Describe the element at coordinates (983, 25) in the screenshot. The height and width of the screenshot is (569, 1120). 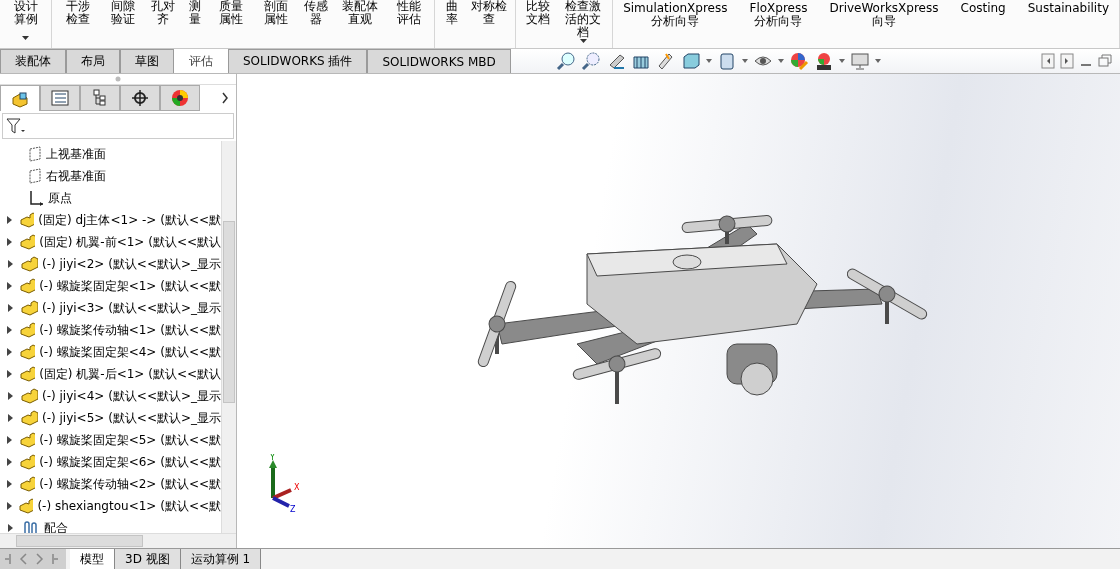
I see `ribbon-button: Costing` at that location.